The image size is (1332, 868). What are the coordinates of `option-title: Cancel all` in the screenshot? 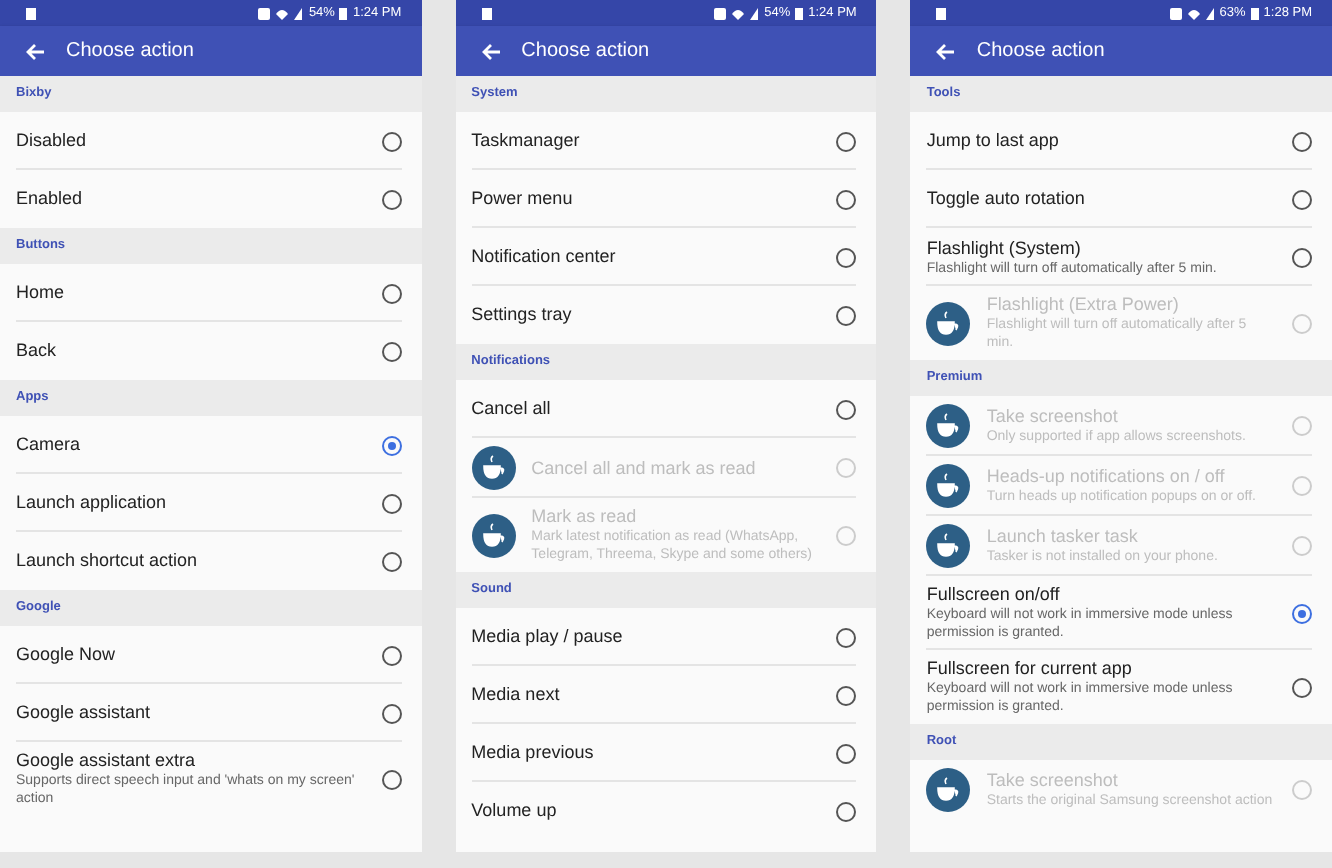 It's located at (512, 409).